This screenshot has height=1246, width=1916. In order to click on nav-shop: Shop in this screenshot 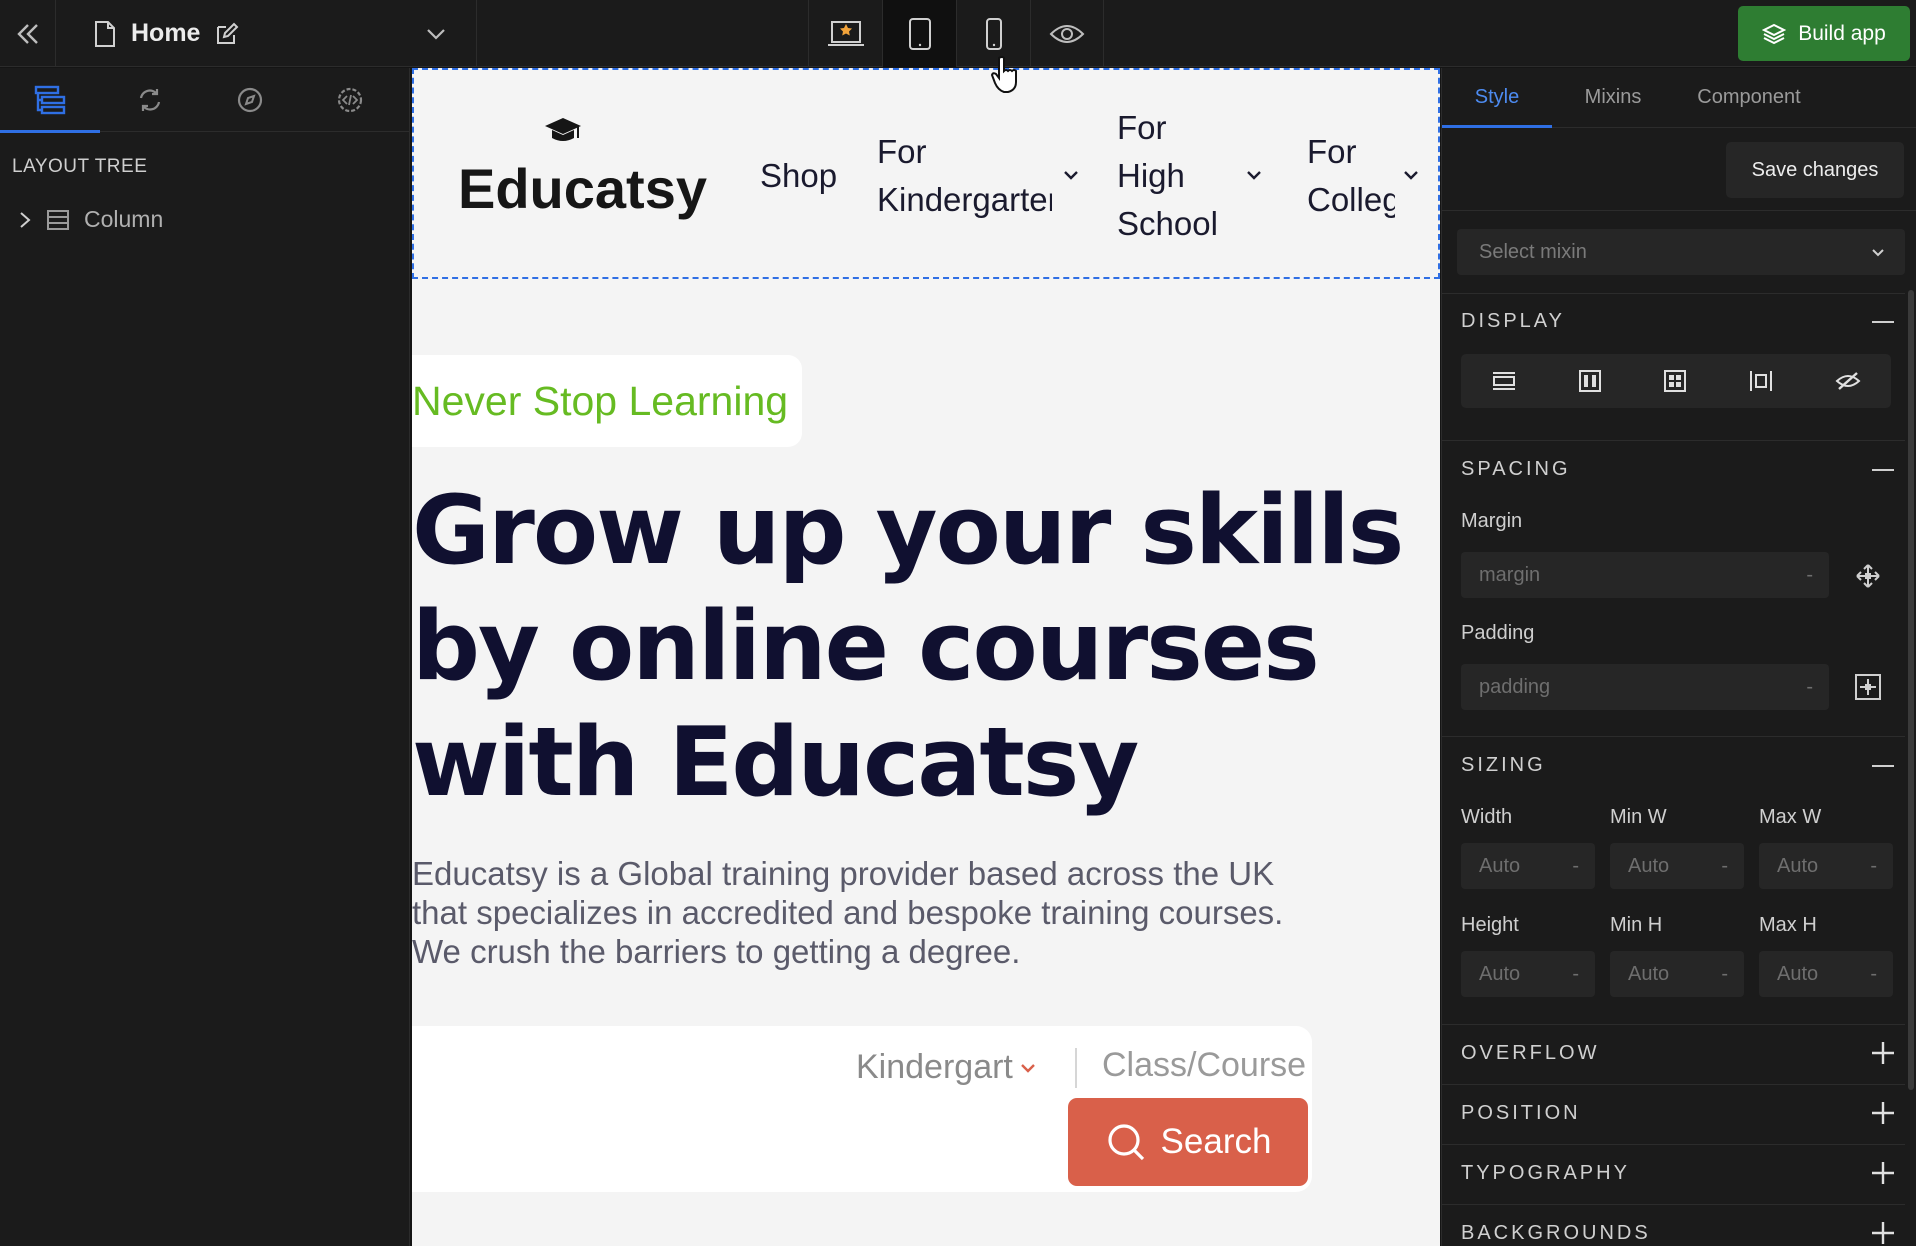, I will do `click(798, 176)`.